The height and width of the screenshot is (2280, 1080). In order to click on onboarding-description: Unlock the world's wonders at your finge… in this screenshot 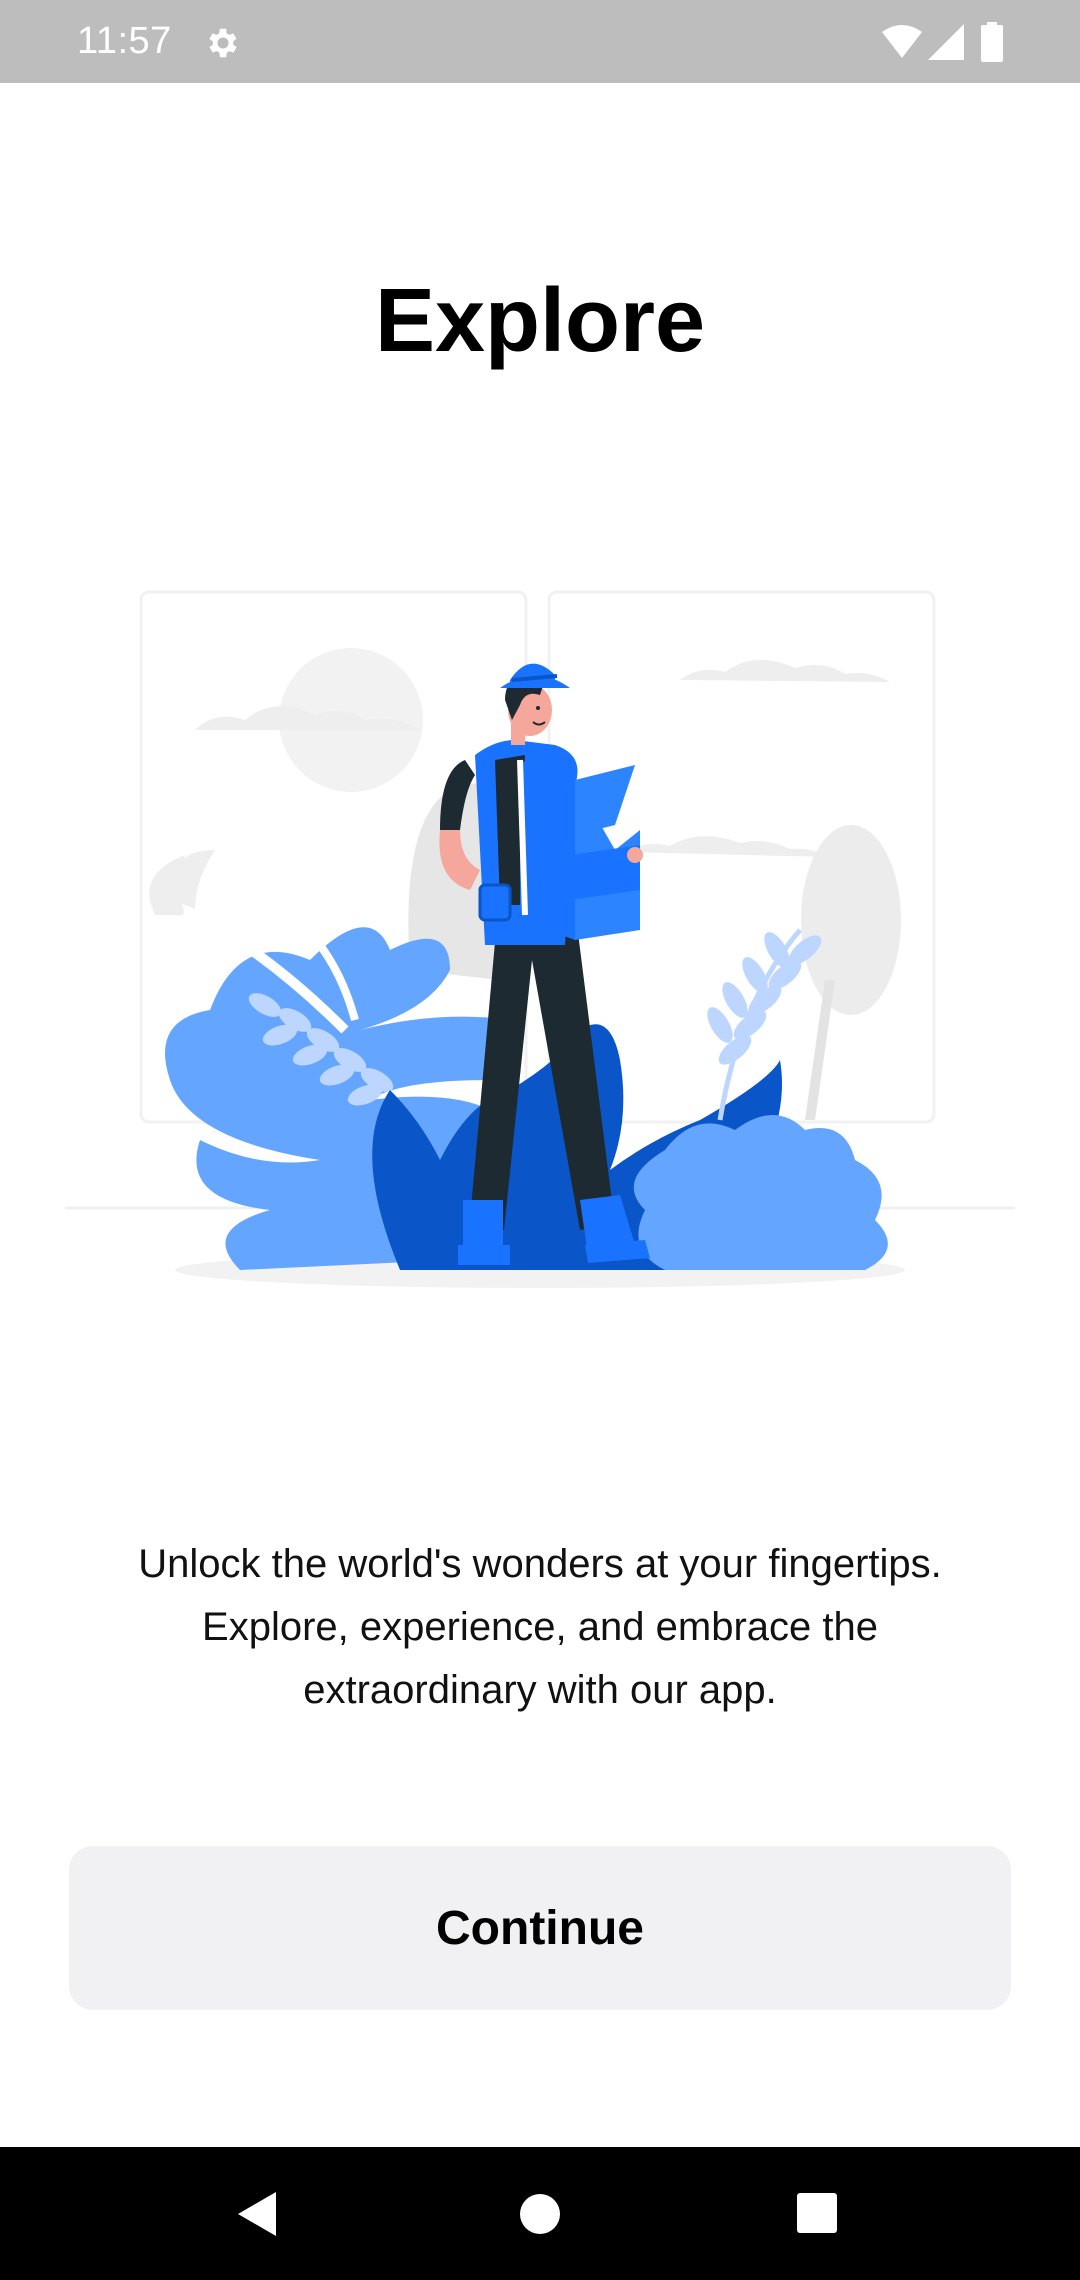, I will do `click(540, 1627)`.